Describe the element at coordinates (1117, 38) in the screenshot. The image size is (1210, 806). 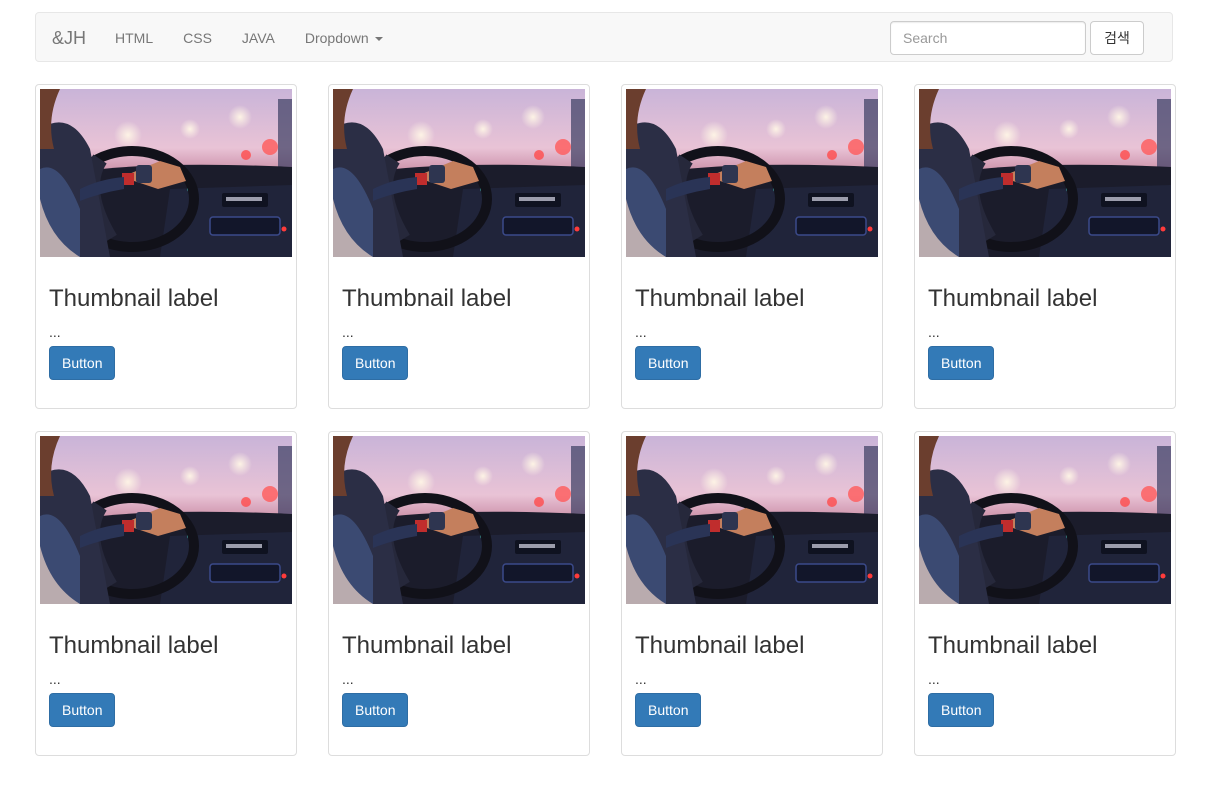
I see `search-button: 검색` at that location.